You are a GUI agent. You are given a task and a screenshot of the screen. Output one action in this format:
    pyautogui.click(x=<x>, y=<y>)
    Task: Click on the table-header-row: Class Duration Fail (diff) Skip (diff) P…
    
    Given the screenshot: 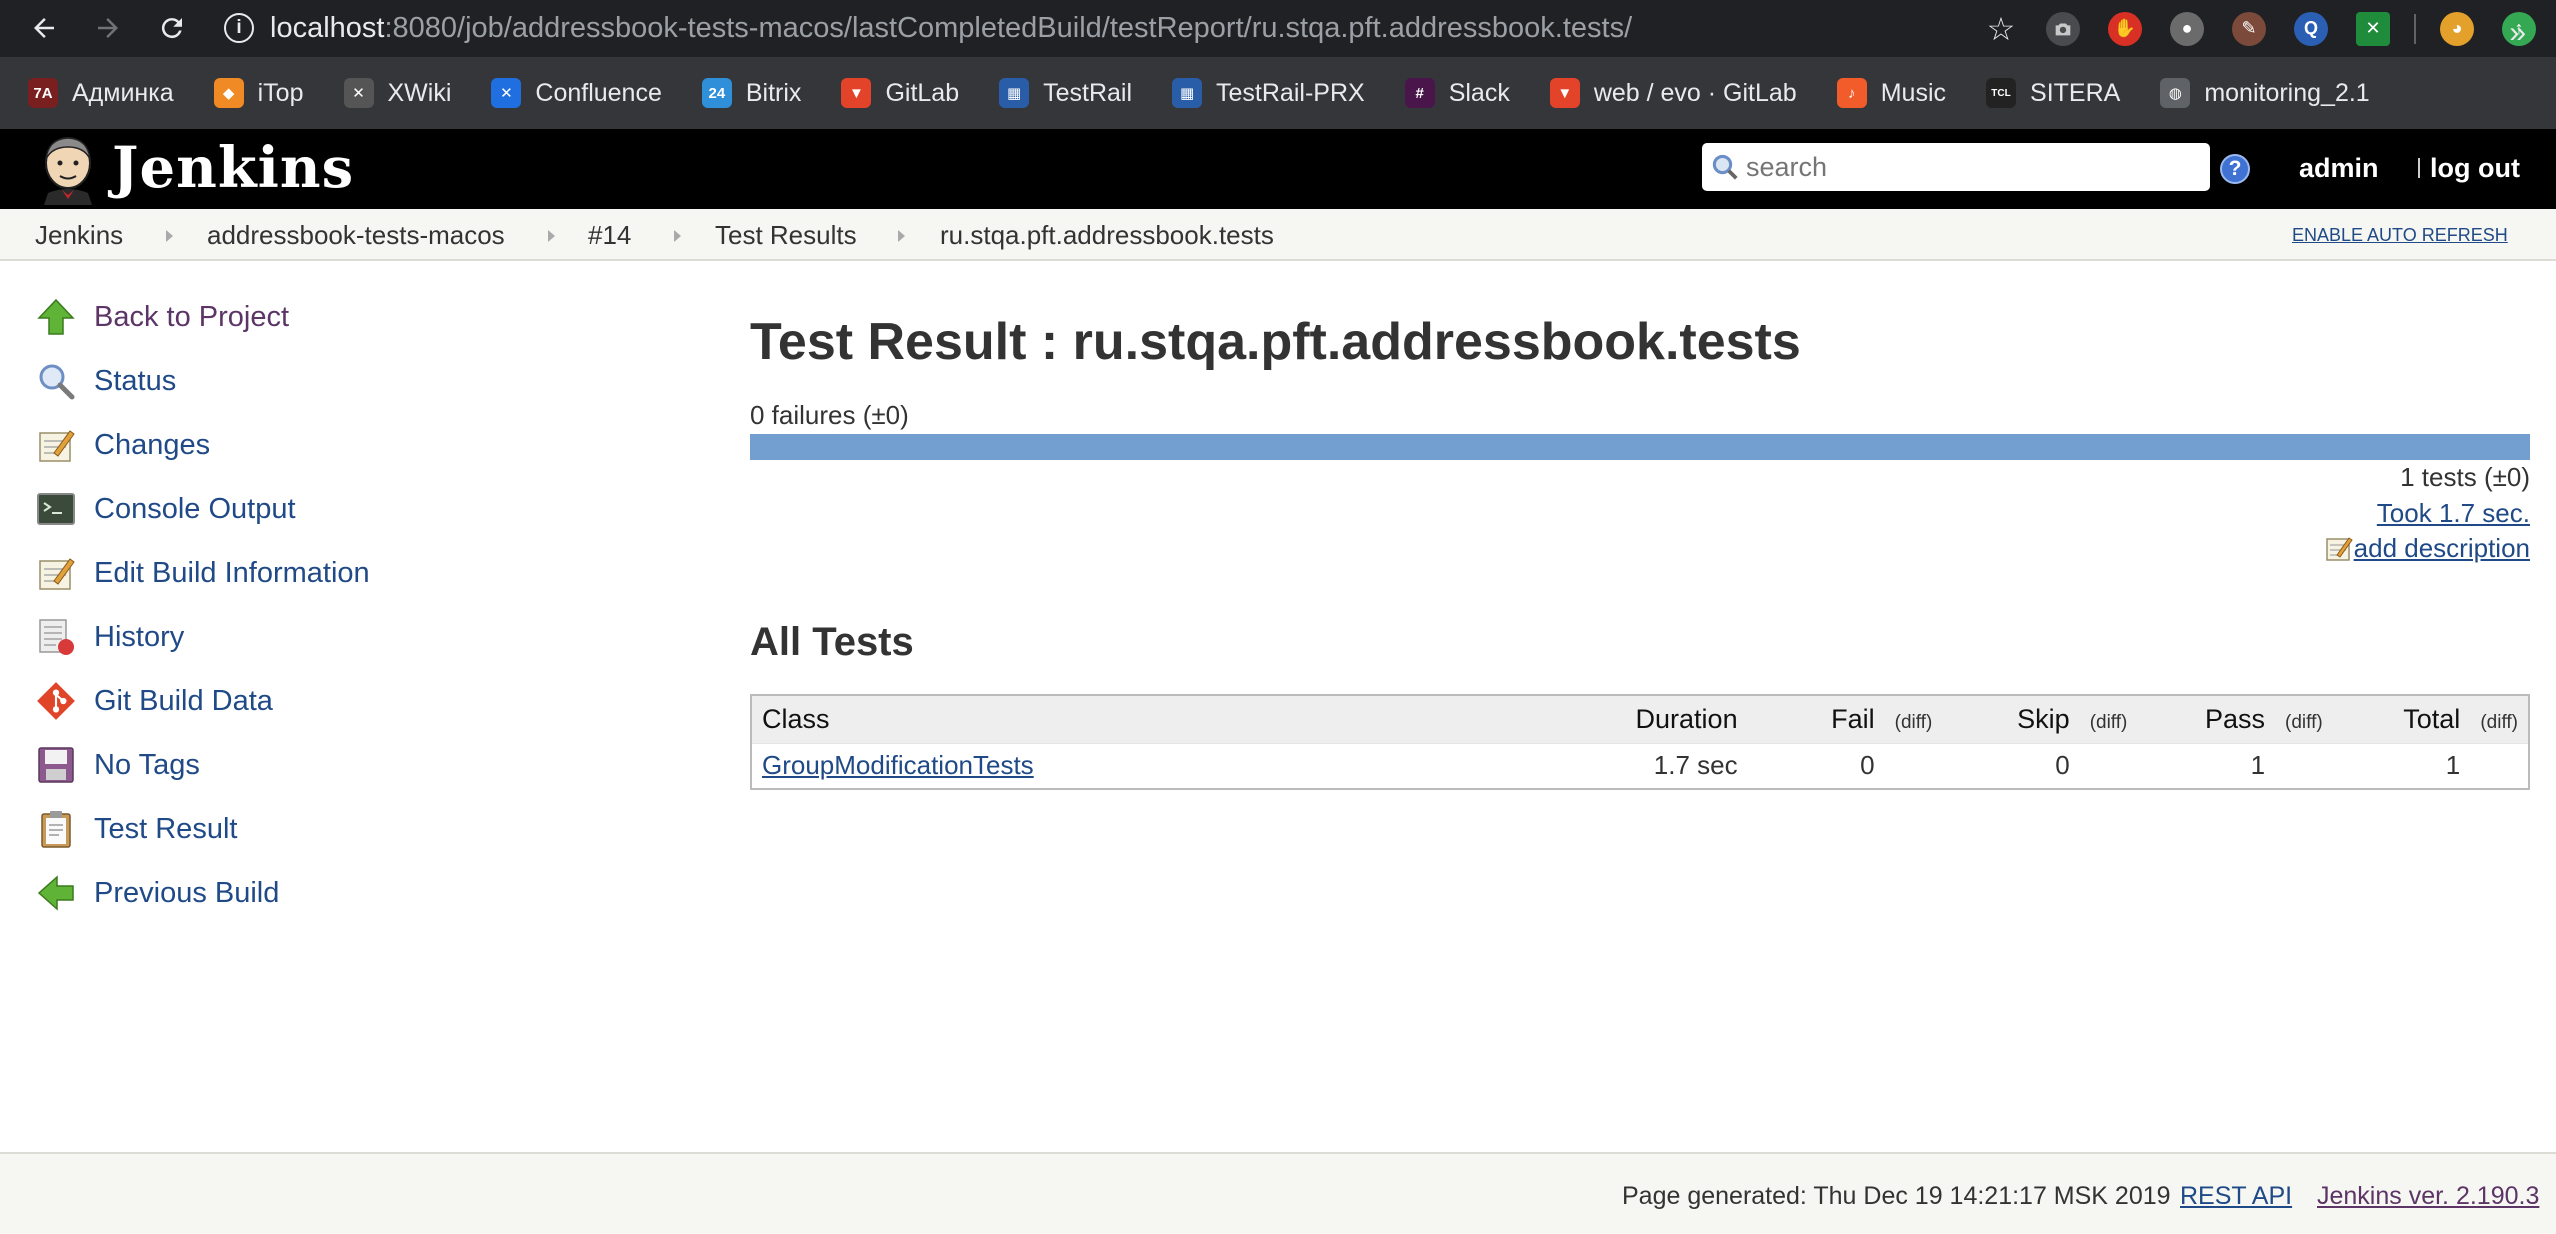 What is the action you would take?
    pyautogui.click(x=1640, y=719)
    